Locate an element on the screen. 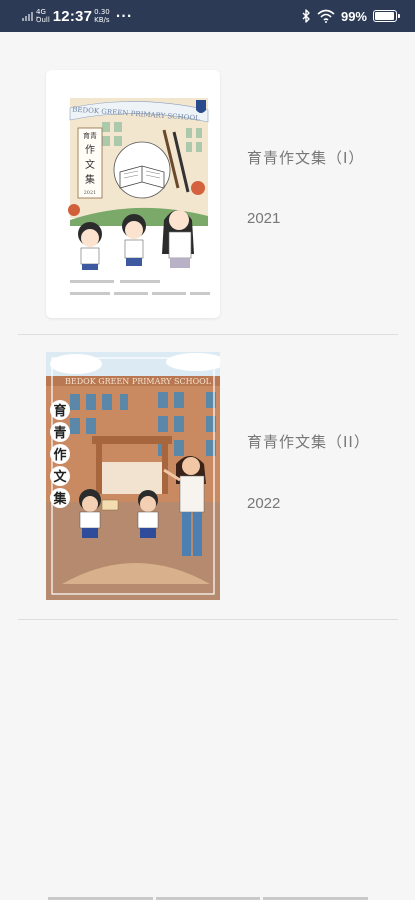  speed-unit: KB/s is located at coordinates (102, 20).